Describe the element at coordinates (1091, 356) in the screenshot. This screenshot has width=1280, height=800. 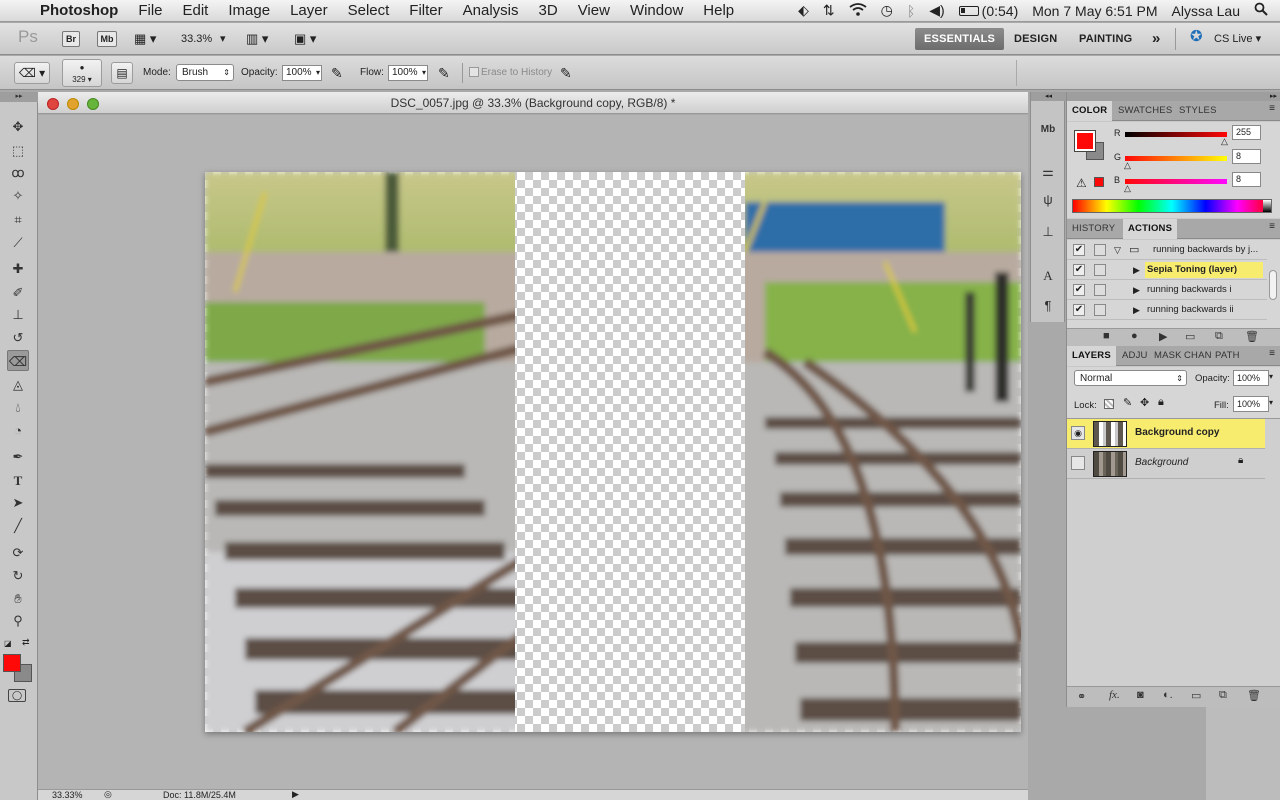
I see `tab-layers: LAYERS` at that location.